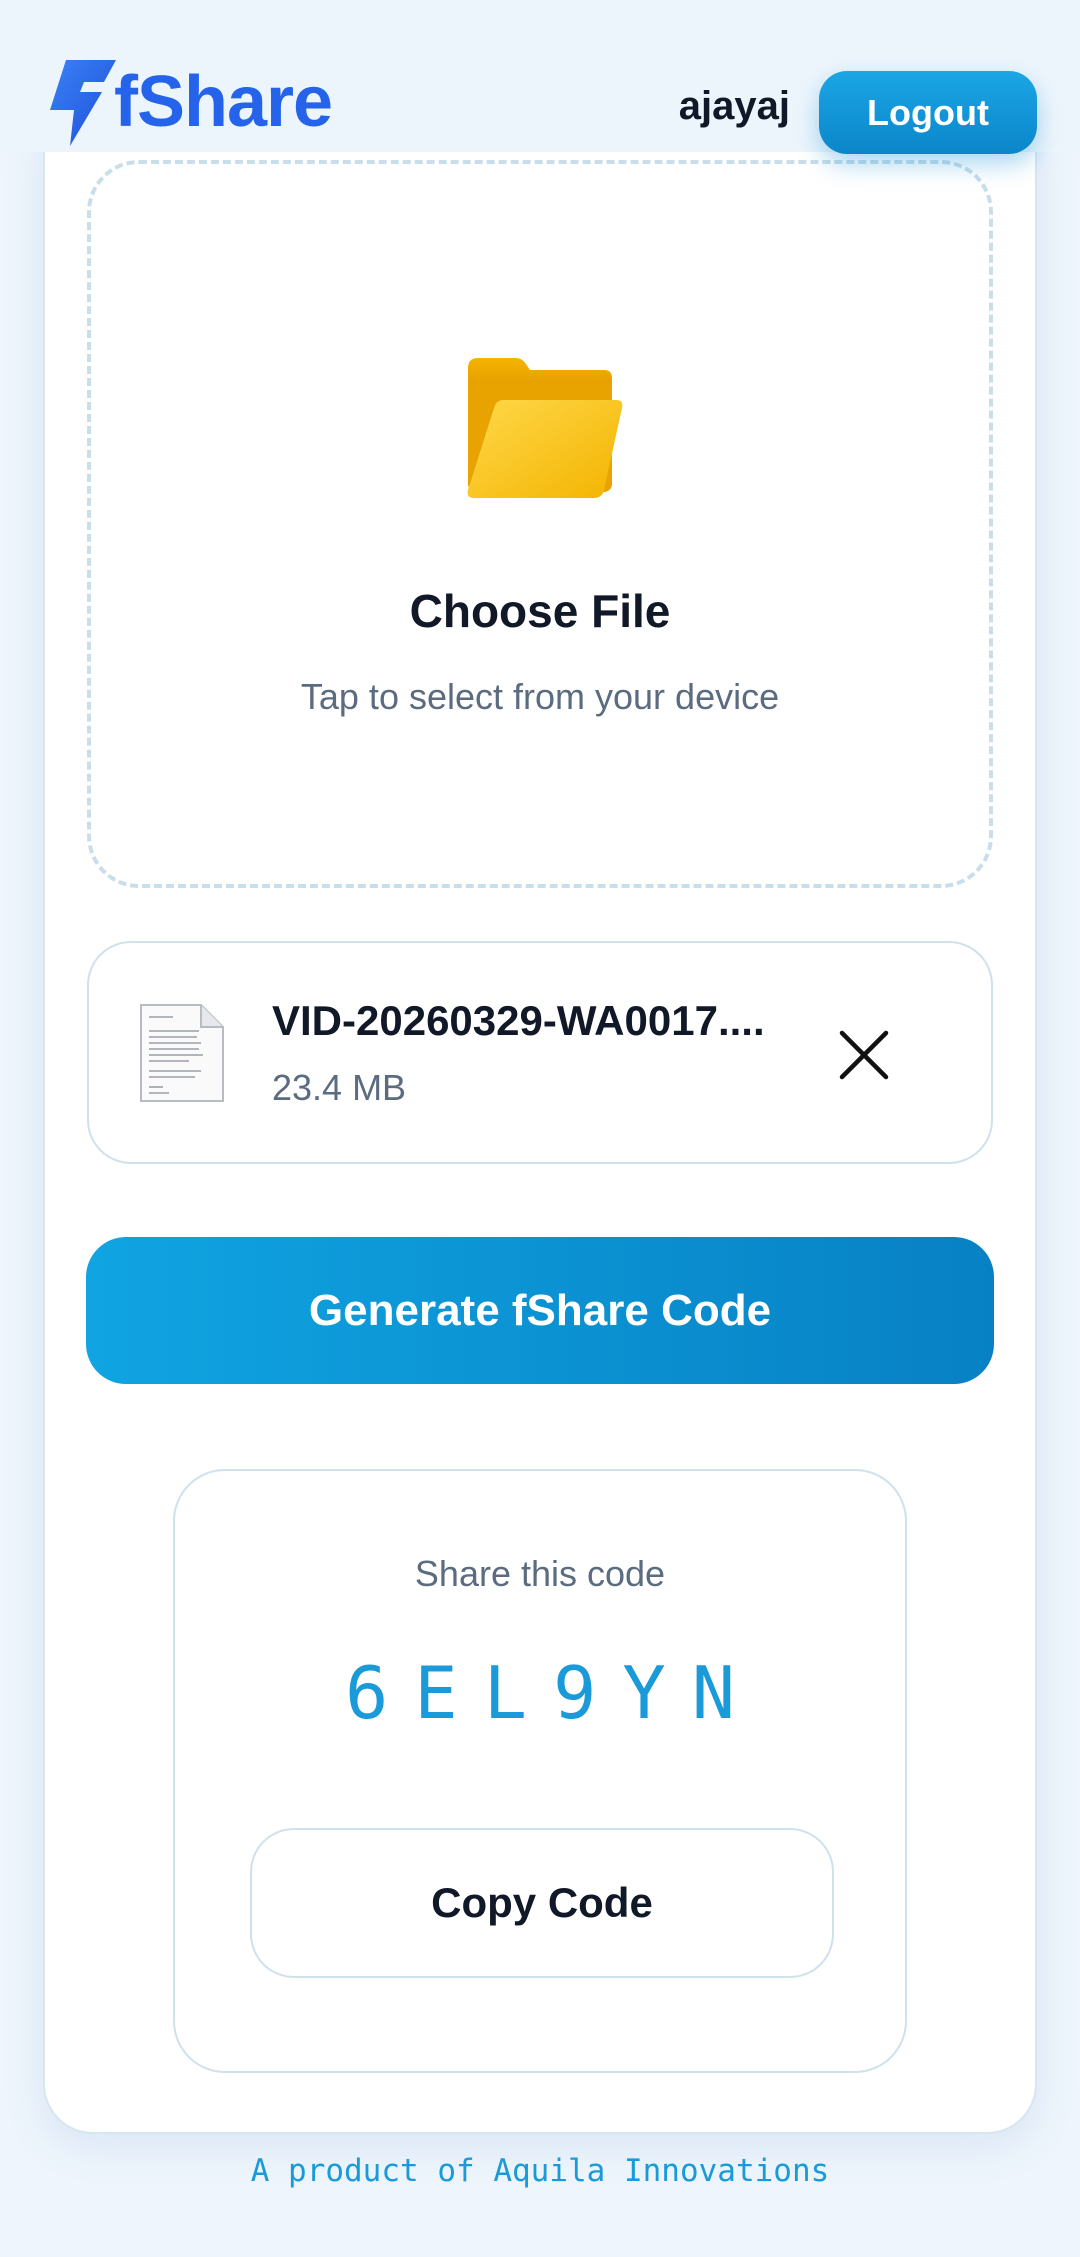 The height and width of the screenshot is (2257, 1080). What do you see at coordinates (540, 1310) in the screenshot?
I see `generate-code-button: Generate fShare Code` at bounding box center [540, 1310].